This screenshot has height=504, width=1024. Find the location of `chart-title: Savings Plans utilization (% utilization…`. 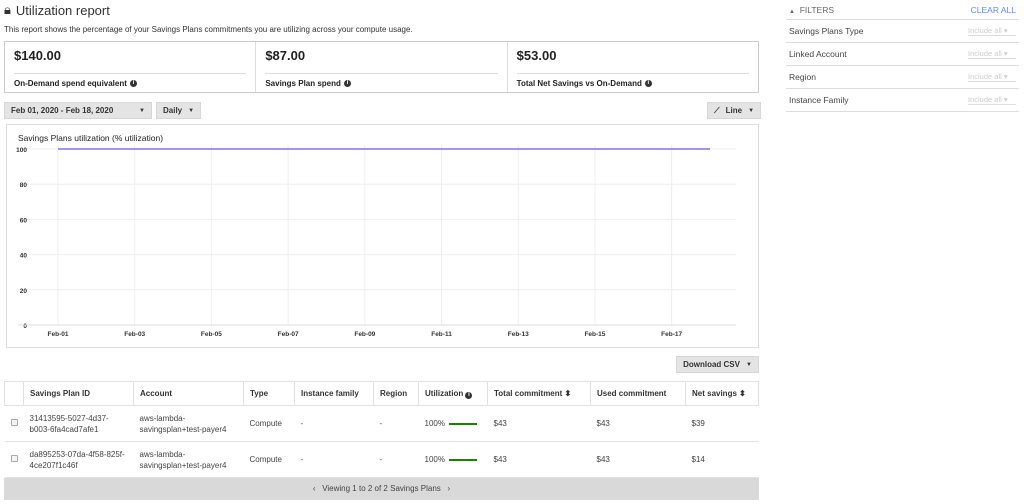

chart-title: Savings Plans utilization (% utilization… is located at coordinates (90, 138).